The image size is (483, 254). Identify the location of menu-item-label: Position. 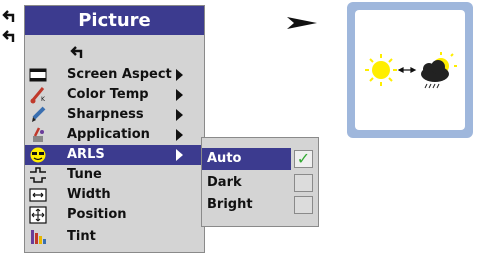
(97, 214).